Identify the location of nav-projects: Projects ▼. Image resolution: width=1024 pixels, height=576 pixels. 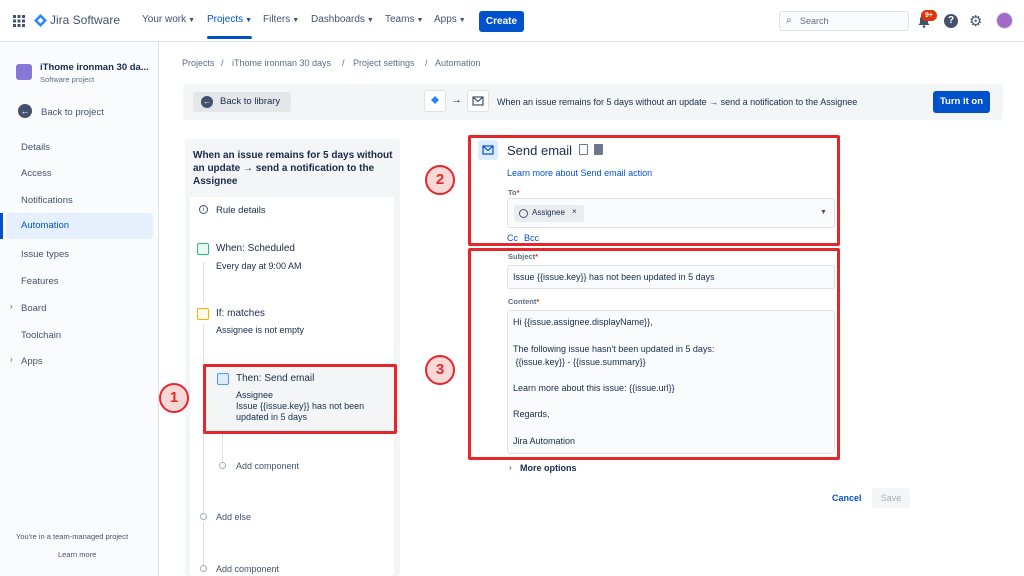
(230, 26).